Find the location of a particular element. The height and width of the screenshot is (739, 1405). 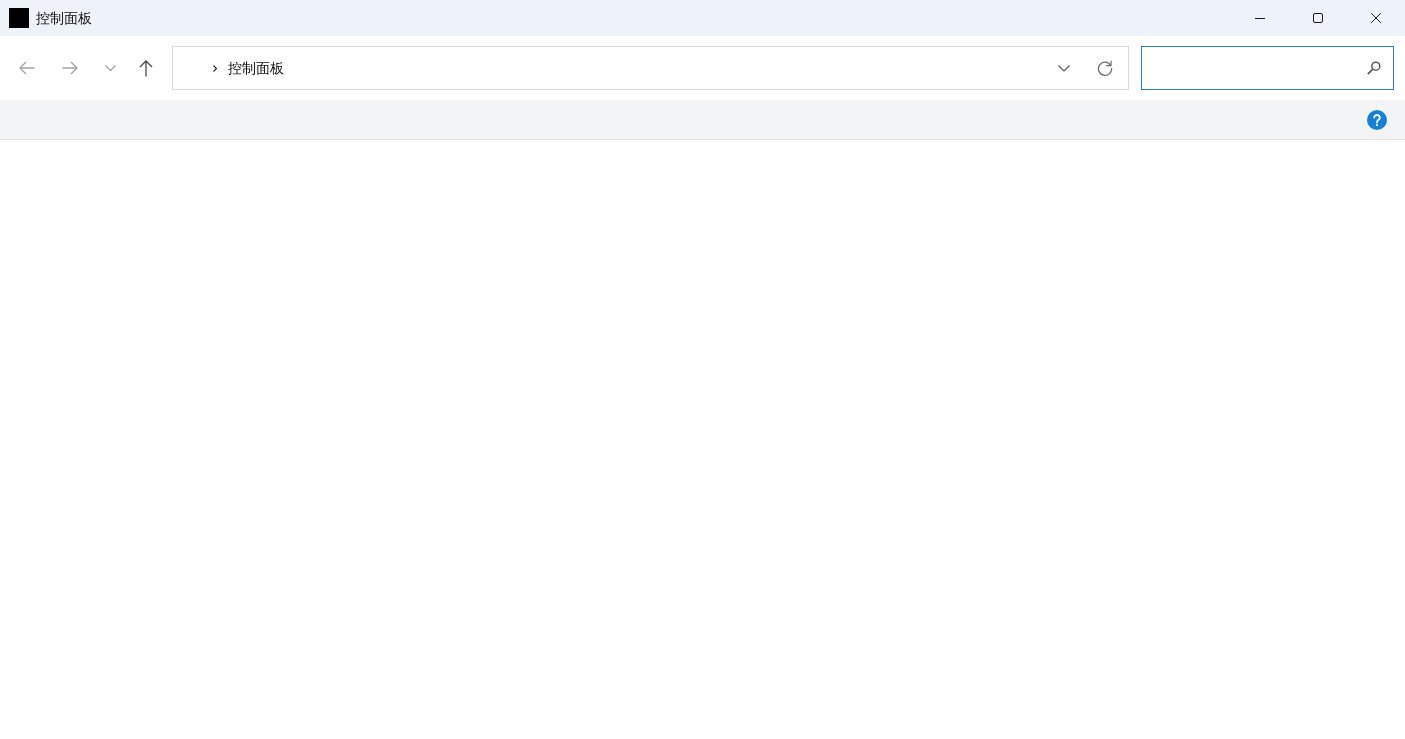

search-icon is located at coordinates (1374, 68).